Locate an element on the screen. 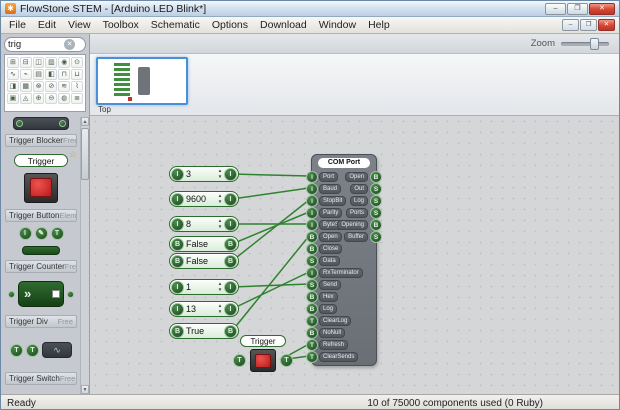 The image size is (620, 410). sidebar-scrollbar: ▲ ▼ is located at coordinates (84, 255).